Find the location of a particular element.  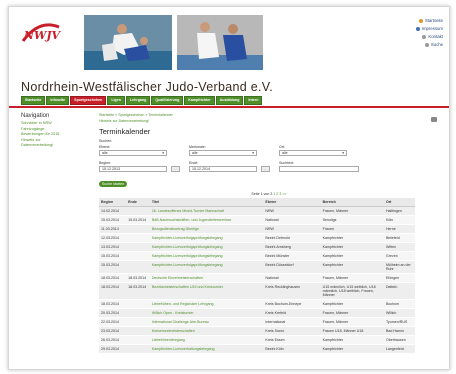

cell-titel: Kampfrichter-Lizenzerhaltungslehrgang is located at coordinates (206, 349).